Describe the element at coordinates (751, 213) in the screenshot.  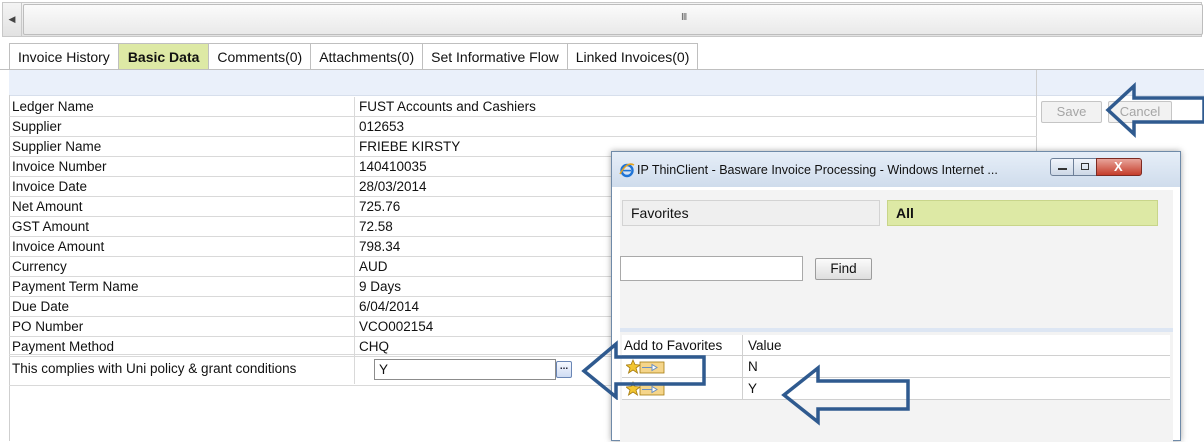
I see `tab-favorites: Favorites` at that location.